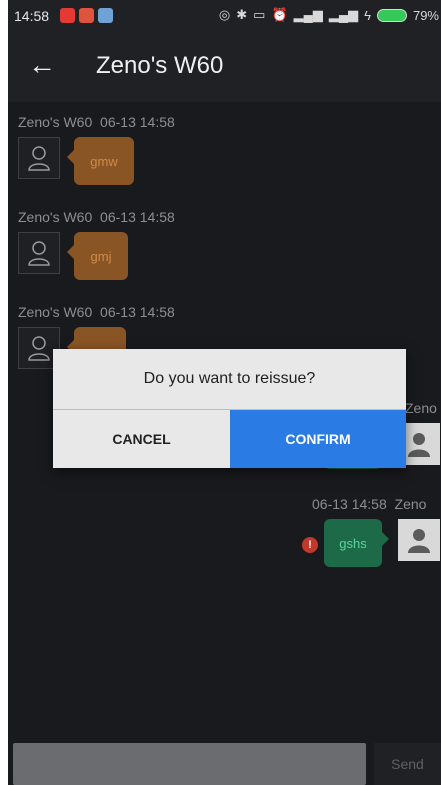 The height and width of the screenshot is (785, 441). I want to click on back-arrow-icon: ←, so click(42, 65).